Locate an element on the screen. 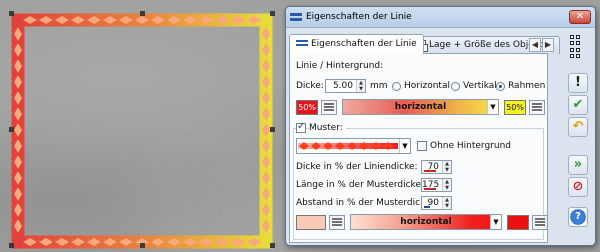 Image resolution: width=600 pixels, height=252 pixels. line-gradient-label: horizontal is located at coordinates (420, 107).